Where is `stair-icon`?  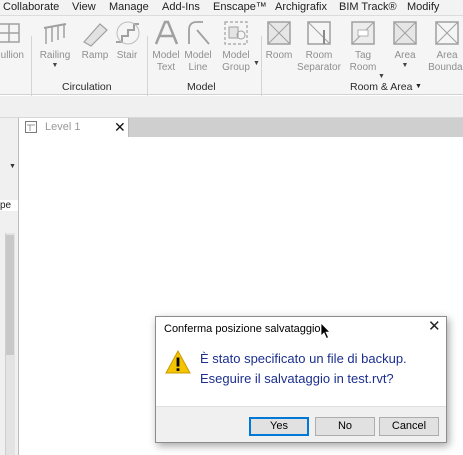 stair-icon is located at coordinates (128, 33).